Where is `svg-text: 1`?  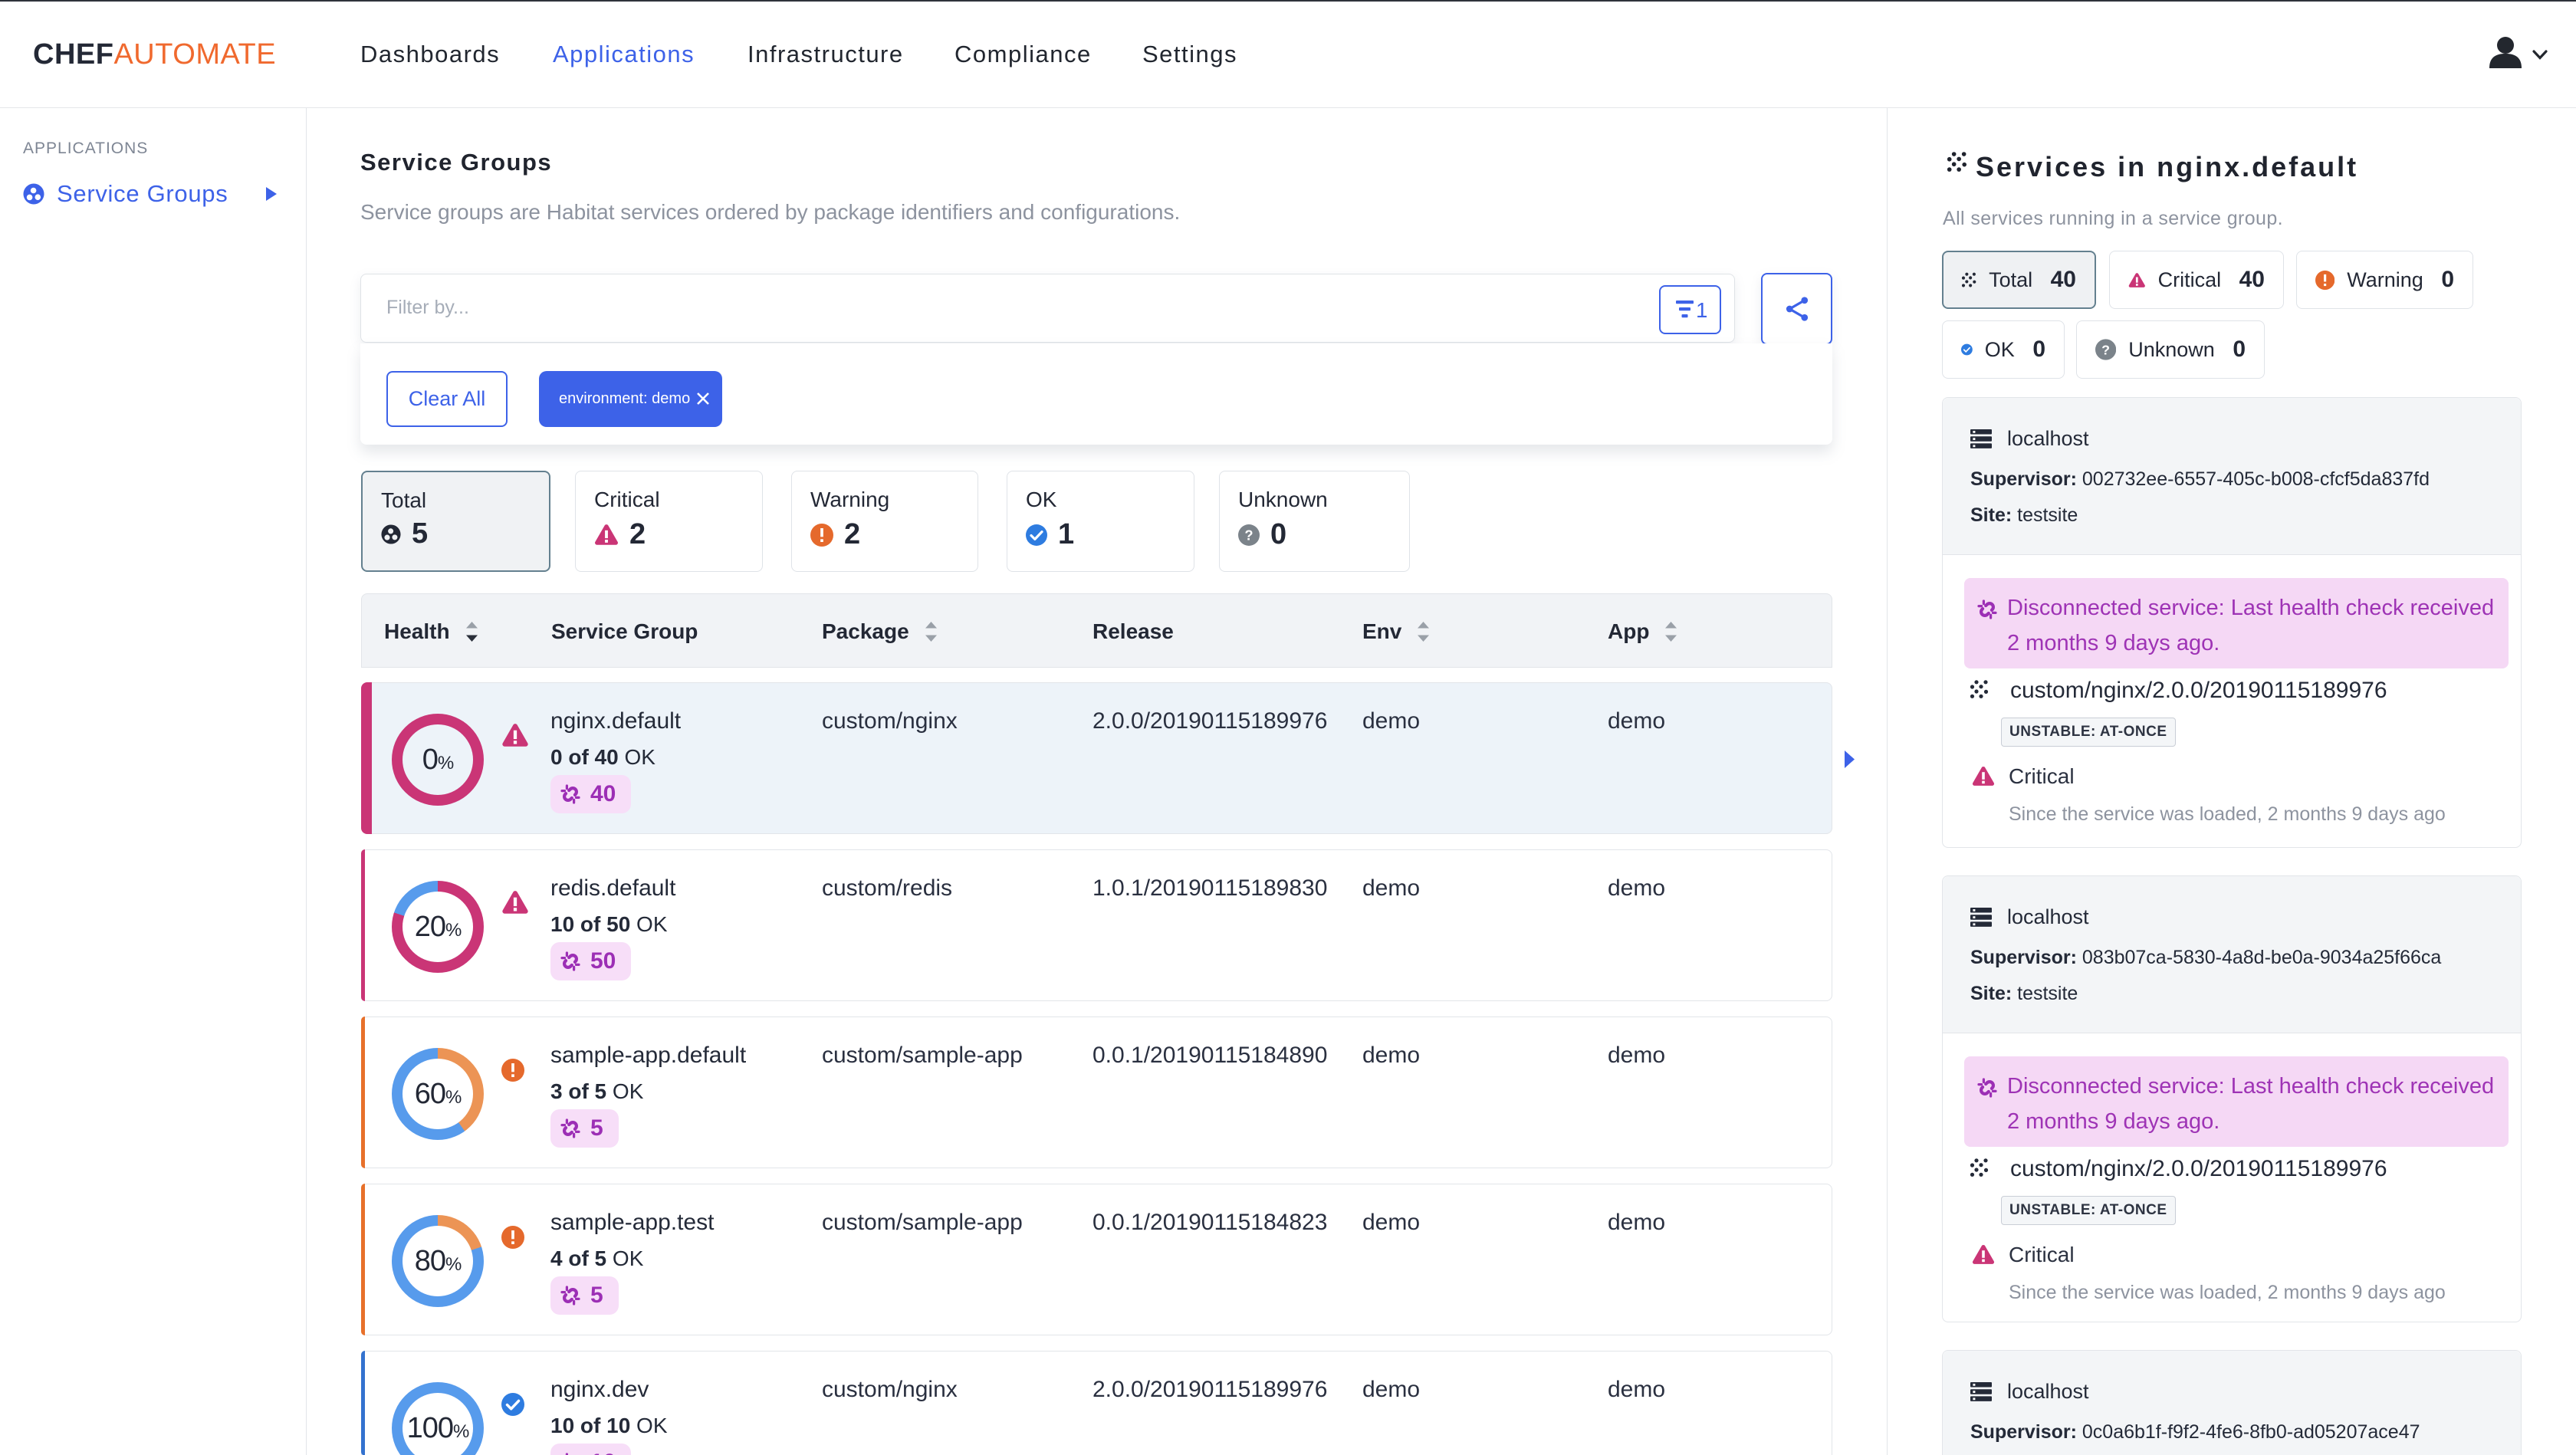 svg-text: 1 is located at coordinates (1701, 310).